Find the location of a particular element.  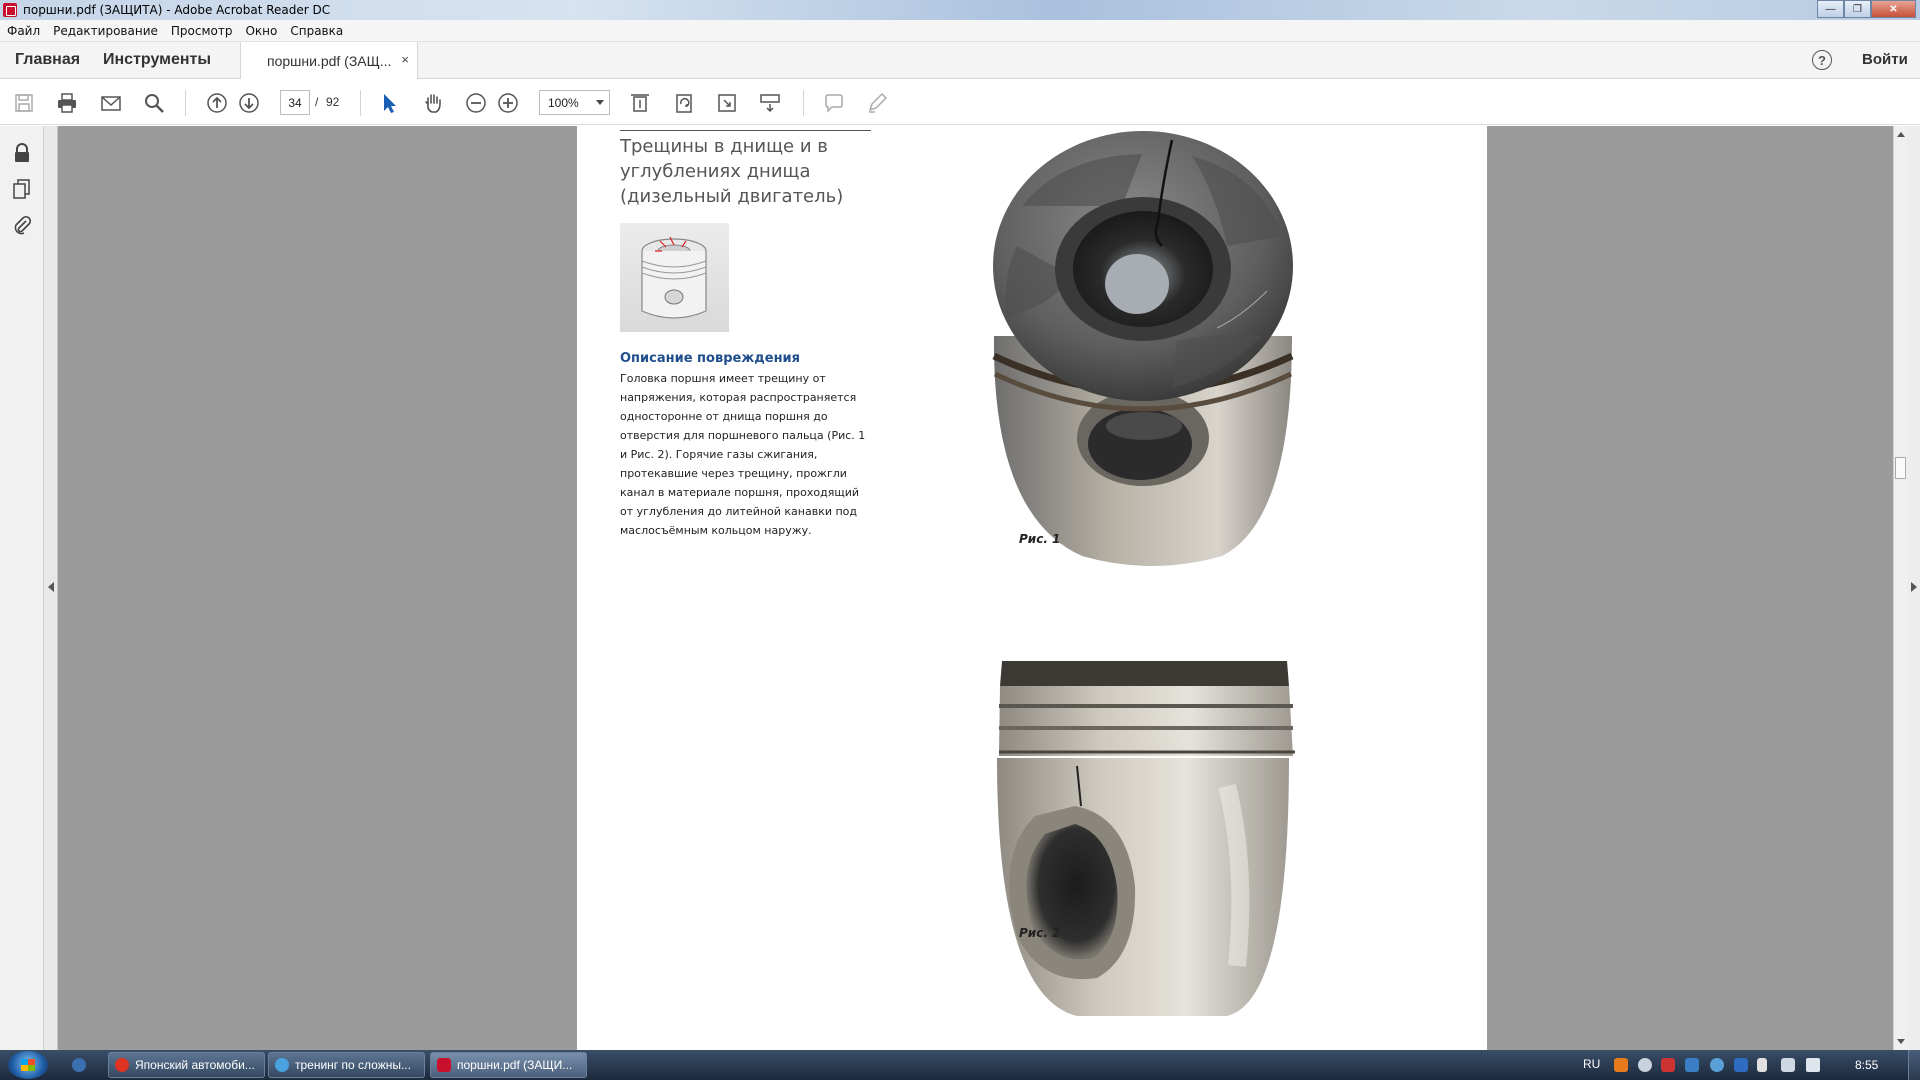

zoom-level-value: 100% is located at coordinates (563, 102).